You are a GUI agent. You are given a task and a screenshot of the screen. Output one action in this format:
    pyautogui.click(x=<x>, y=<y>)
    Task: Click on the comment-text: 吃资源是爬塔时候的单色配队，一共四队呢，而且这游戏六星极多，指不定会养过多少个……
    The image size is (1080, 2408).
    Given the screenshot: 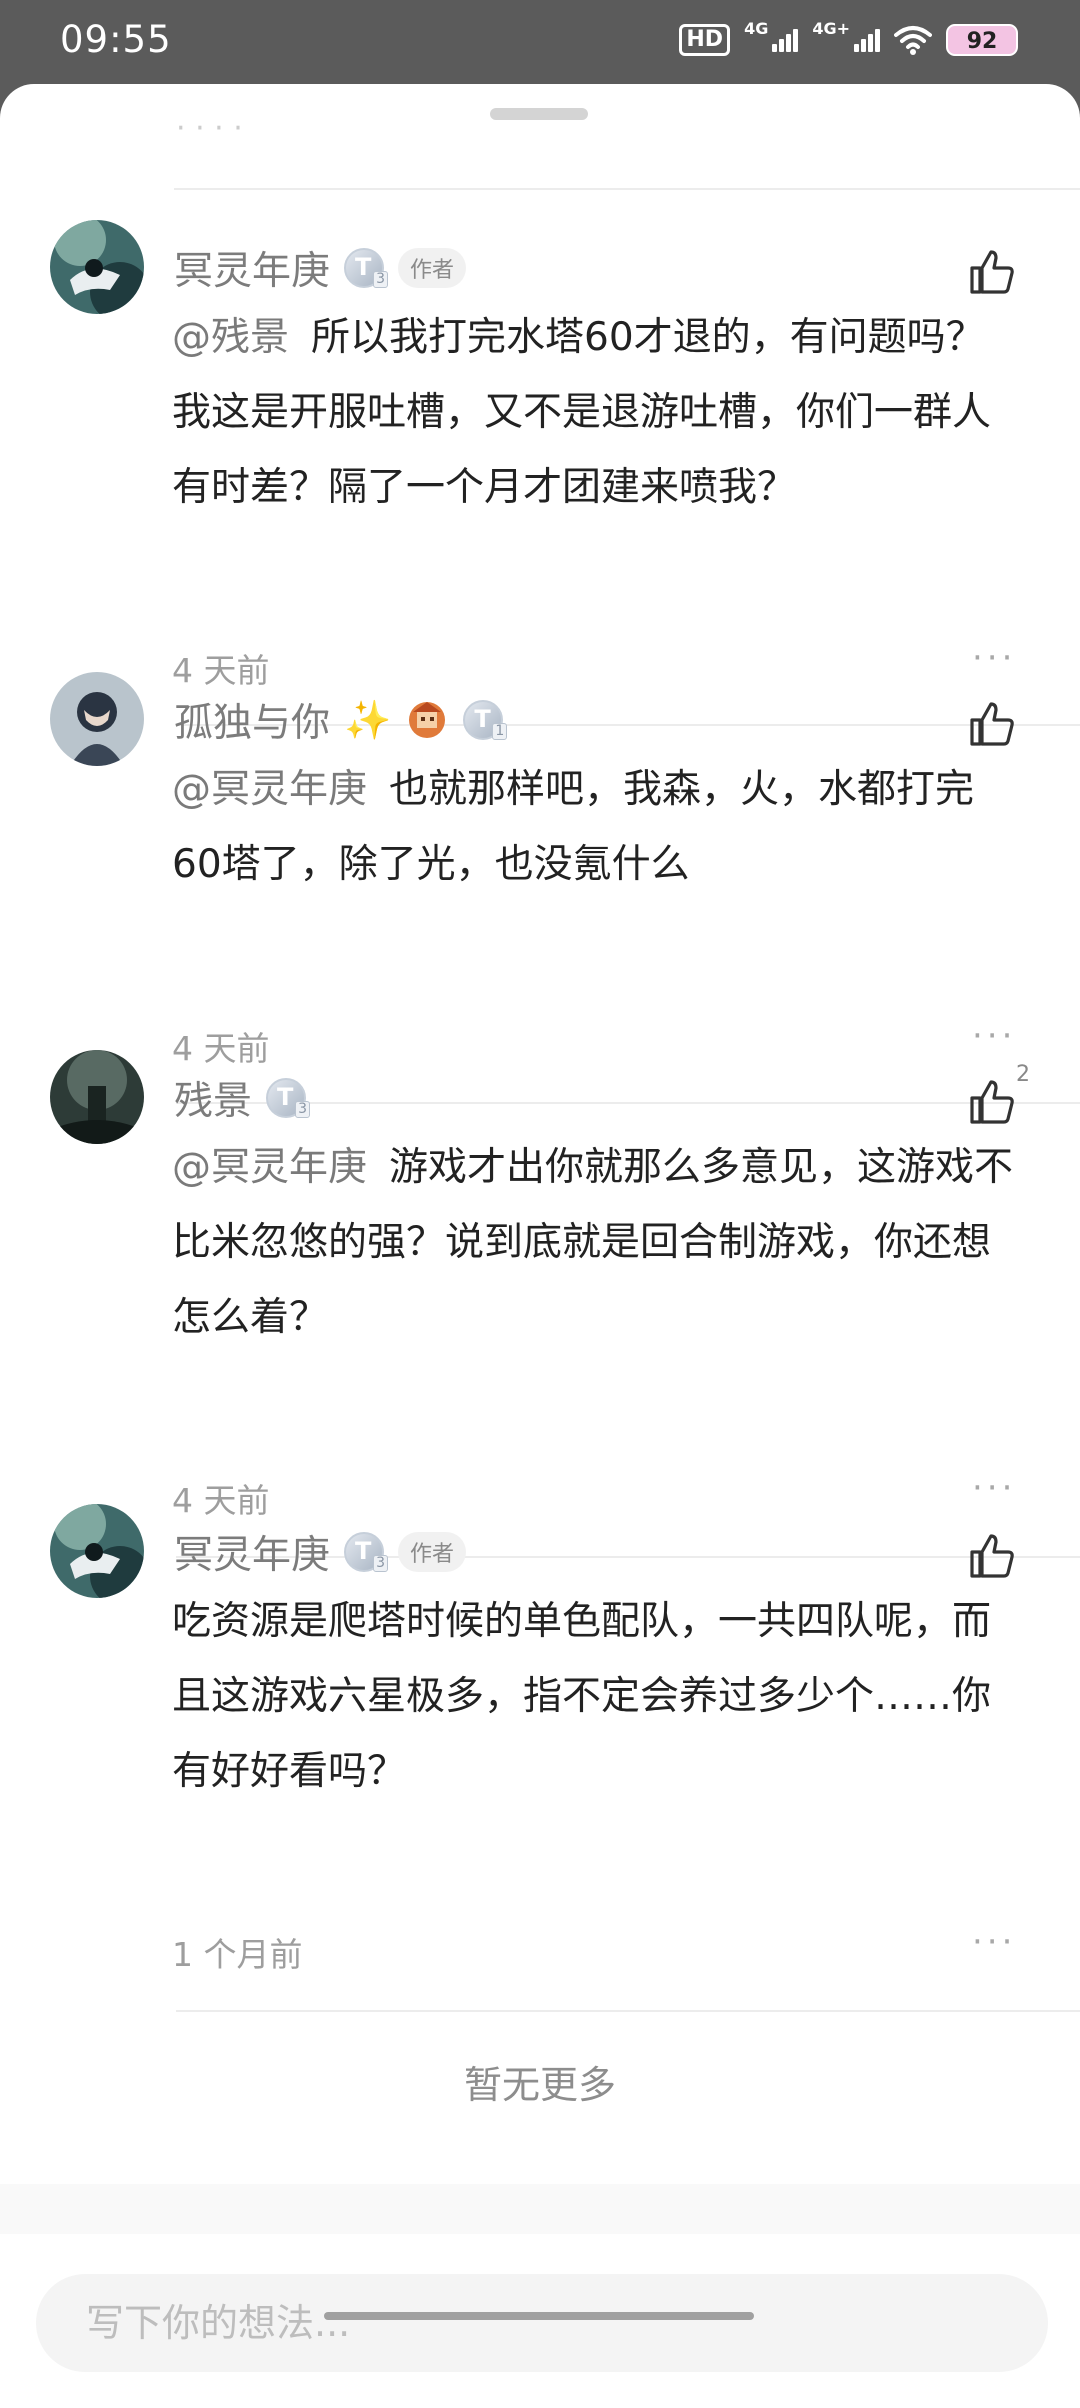 What is the action you would take?
    pyautogui.click(x=582, y=1696)
    